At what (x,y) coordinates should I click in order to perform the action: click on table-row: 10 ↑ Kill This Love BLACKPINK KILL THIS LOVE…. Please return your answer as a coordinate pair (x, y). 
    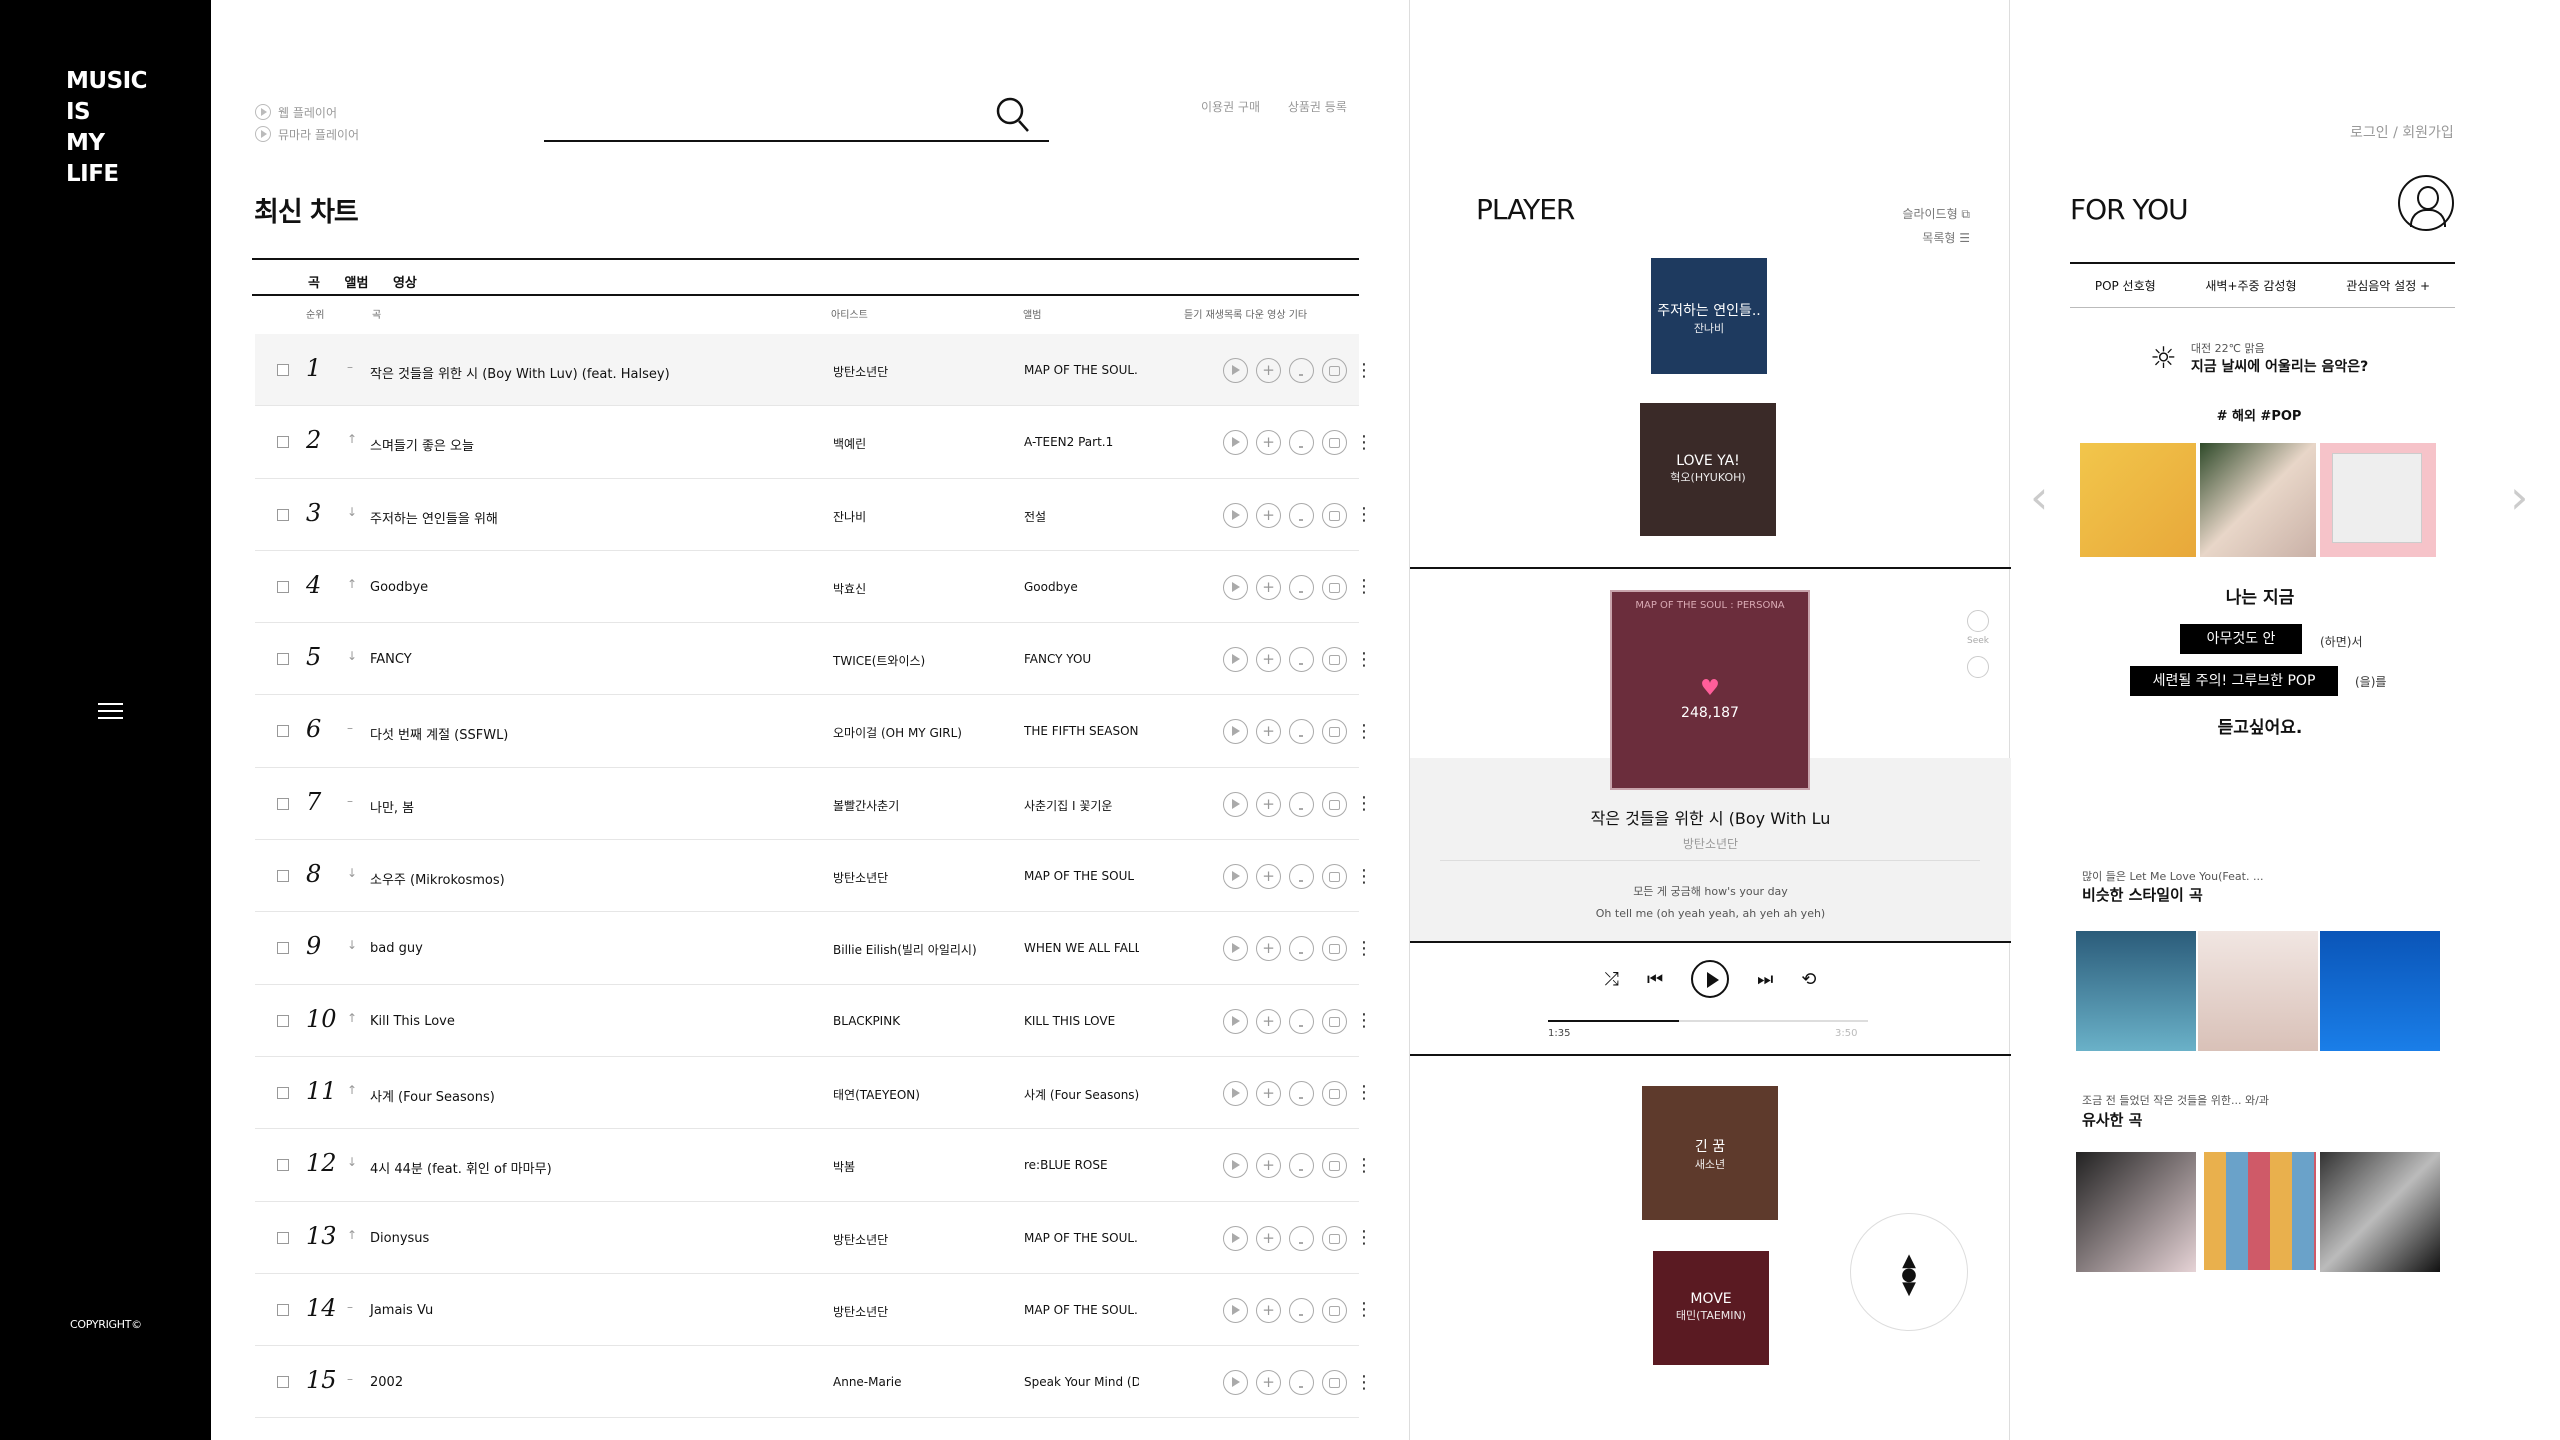
    Looking at the image, I should click on (814, 1021).